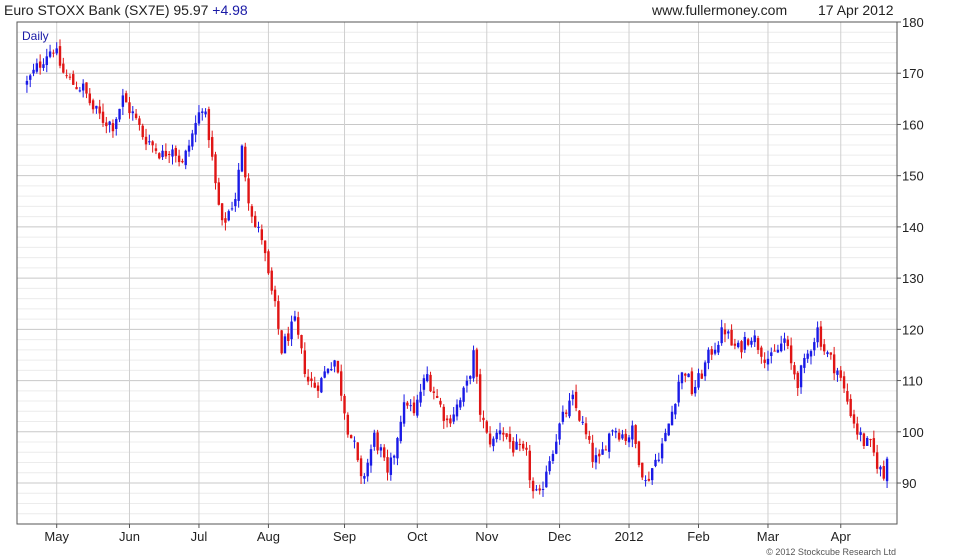  Describe the element at coordinates (344, 536) in the screenshot. I see `x-tick-label: Sep` at that location.